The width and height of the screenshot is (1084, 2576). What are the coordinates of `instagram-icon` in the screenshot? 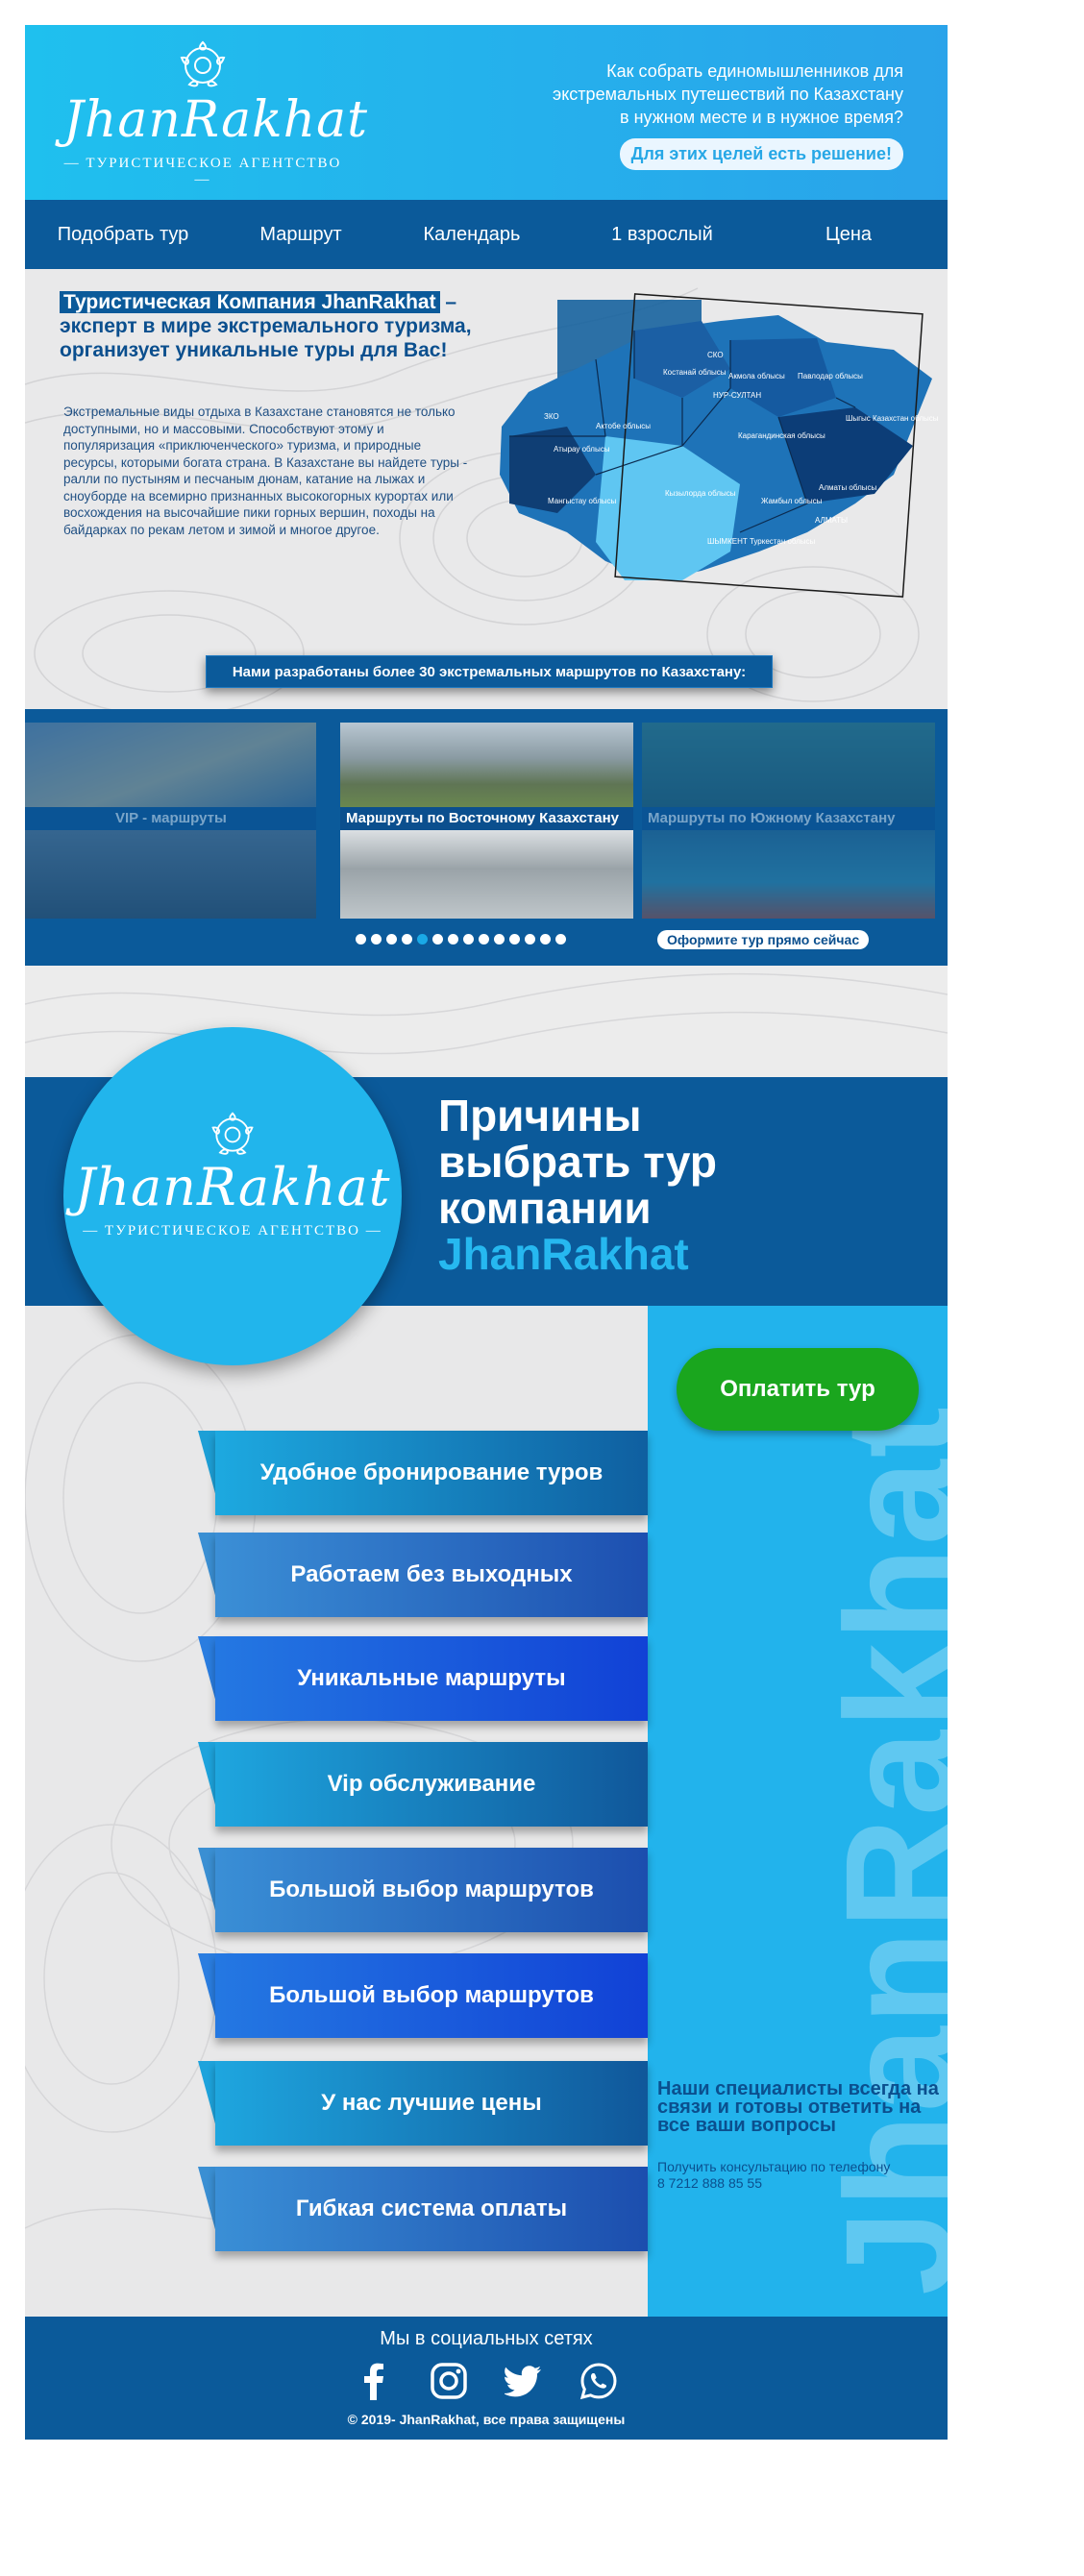 It's located at (449, 2381).